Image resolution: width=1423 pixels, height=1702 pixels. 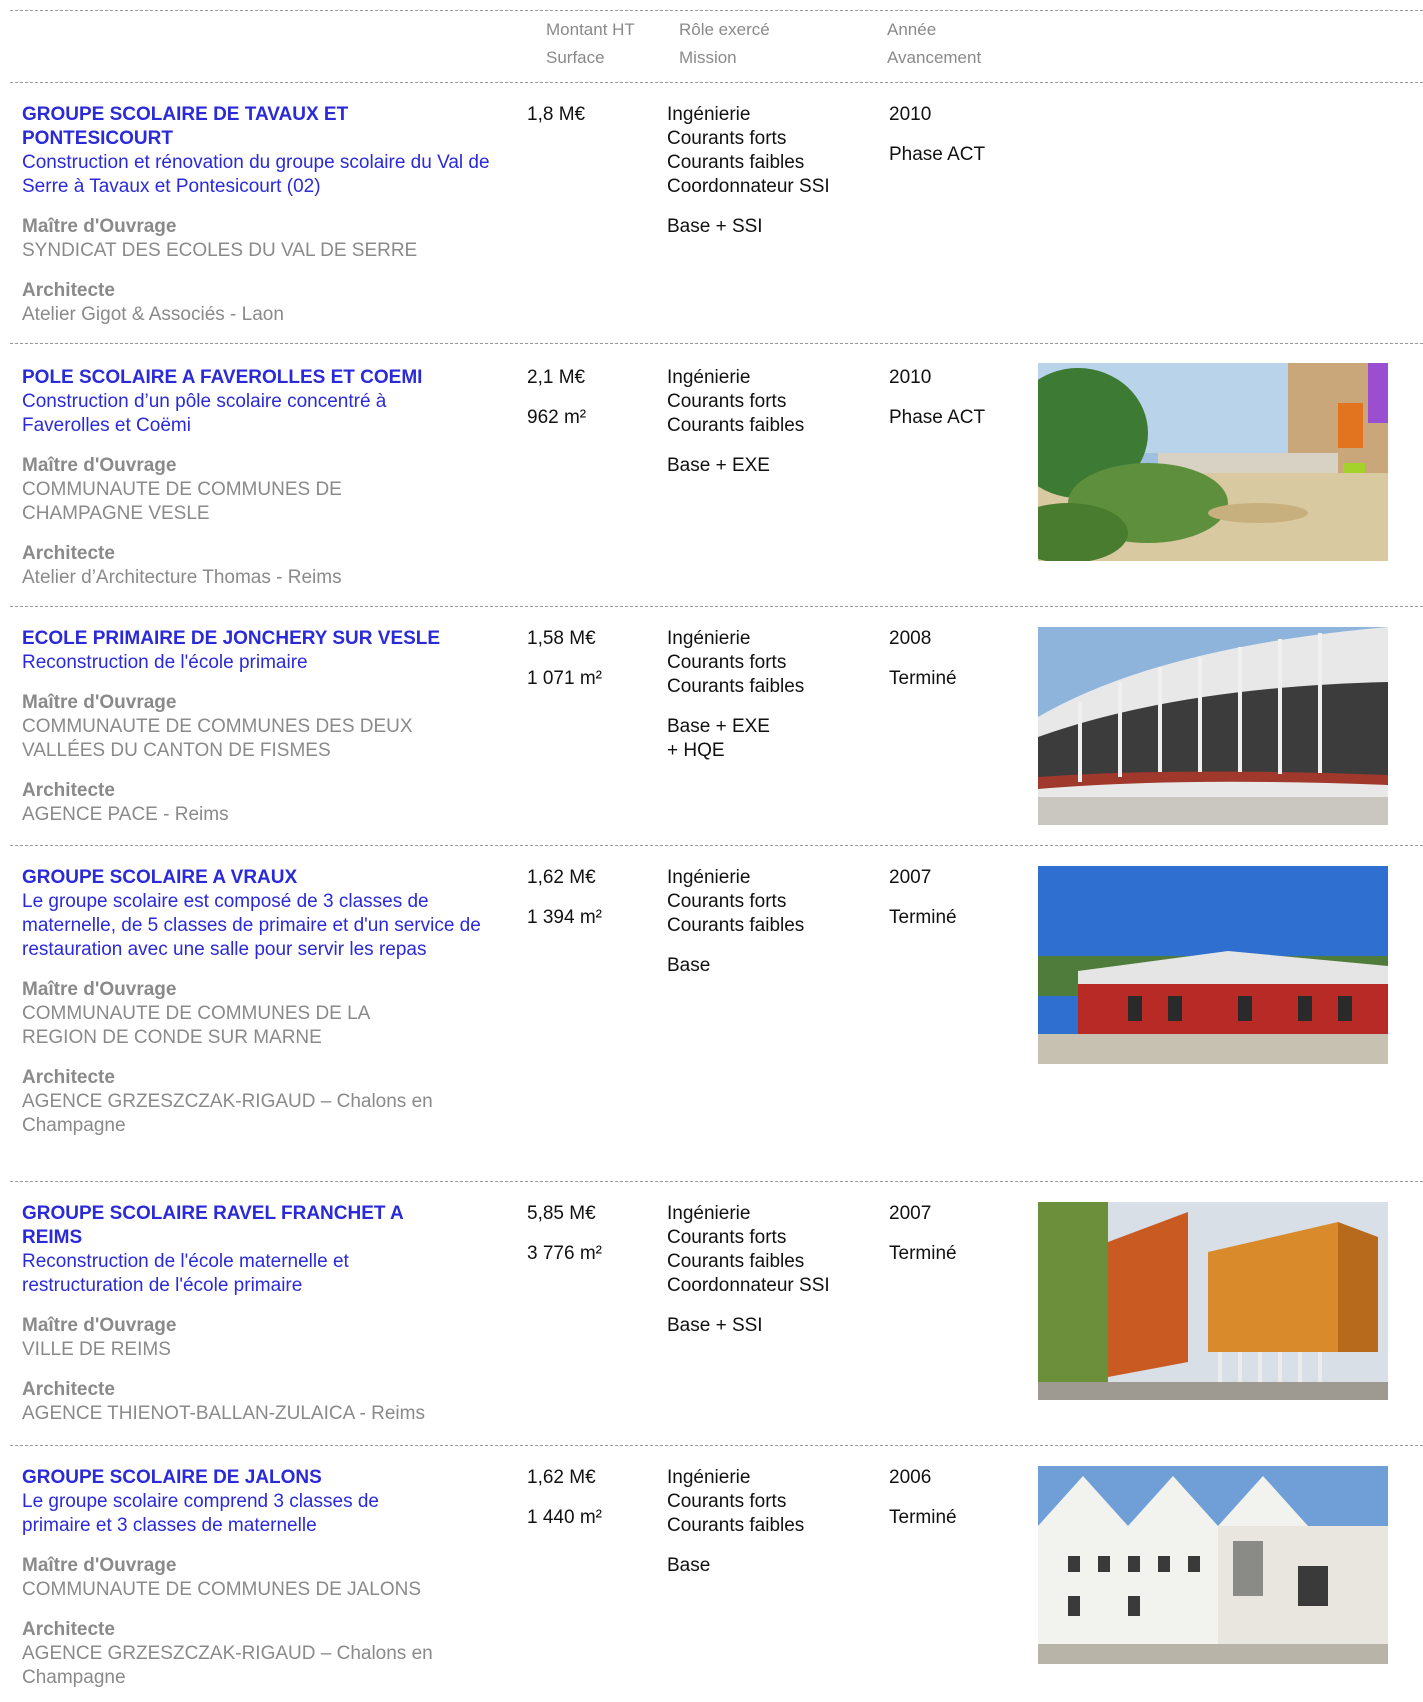 What do you see at coordinates (590, 44) in the screenshot?
I see `header-amount-col: Montant HT Surface` at bounding box center [590, 44].